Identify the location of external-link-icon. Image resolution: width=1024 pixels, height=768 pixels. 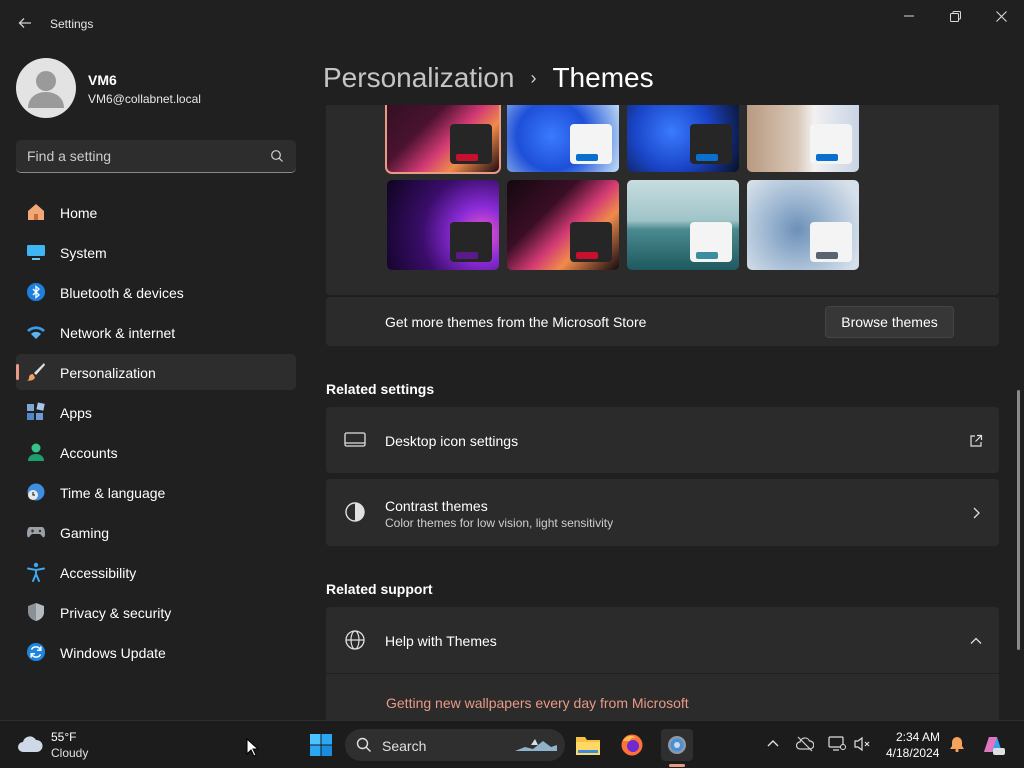
(976, 440).